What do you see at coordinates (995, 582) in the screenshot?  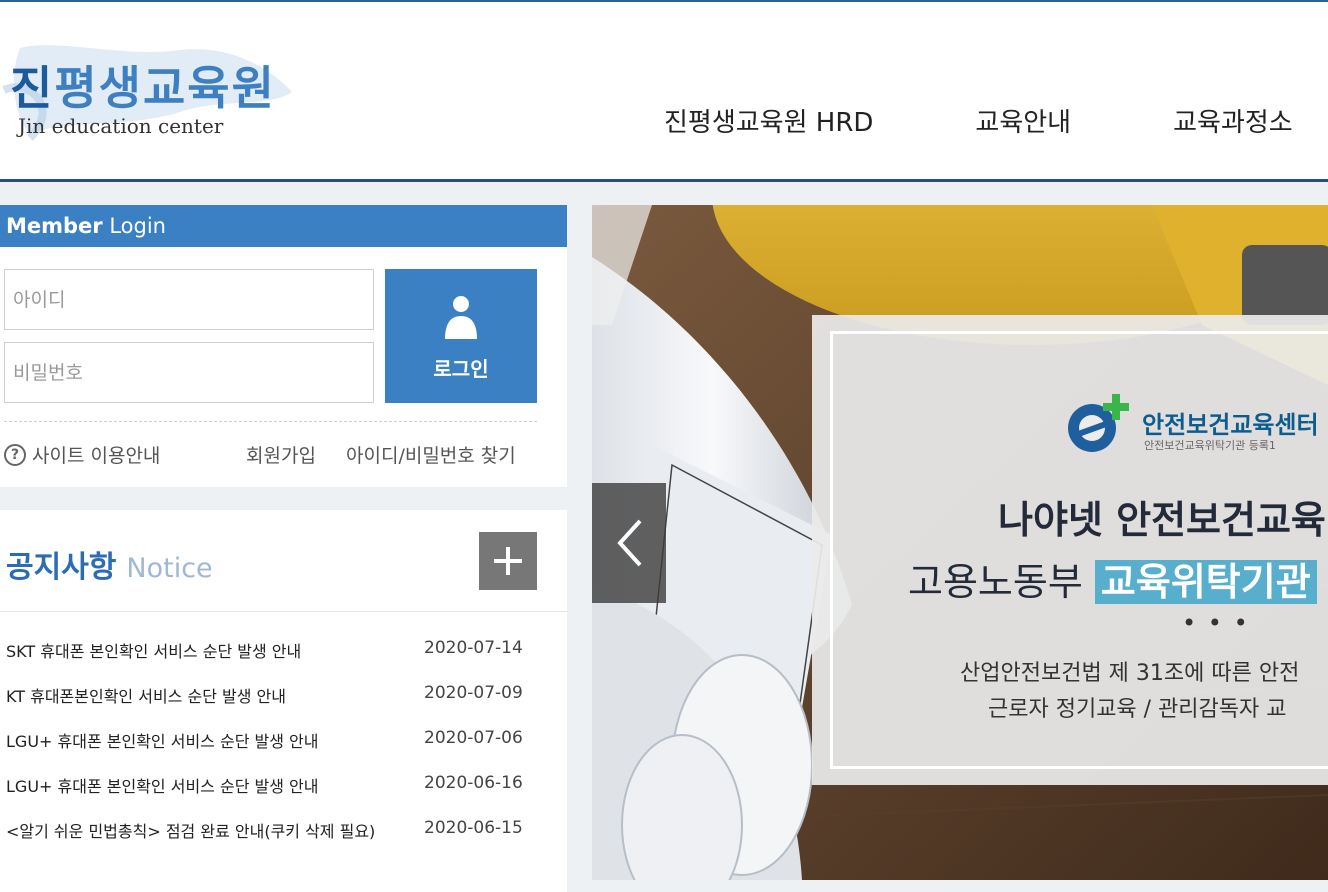 I see `banner-subline-prefix: 고용노동부` at bounding box center [995, 582].